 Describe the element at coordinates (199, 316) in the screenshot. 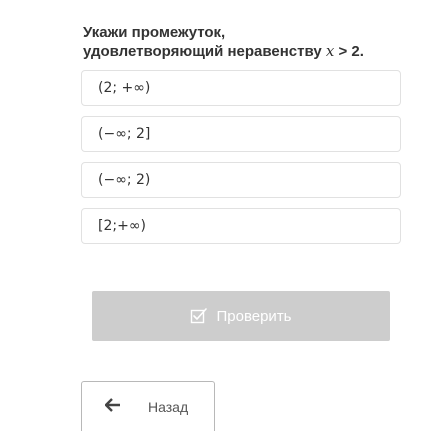

I see `checkbox-pencil-icon` at that location.